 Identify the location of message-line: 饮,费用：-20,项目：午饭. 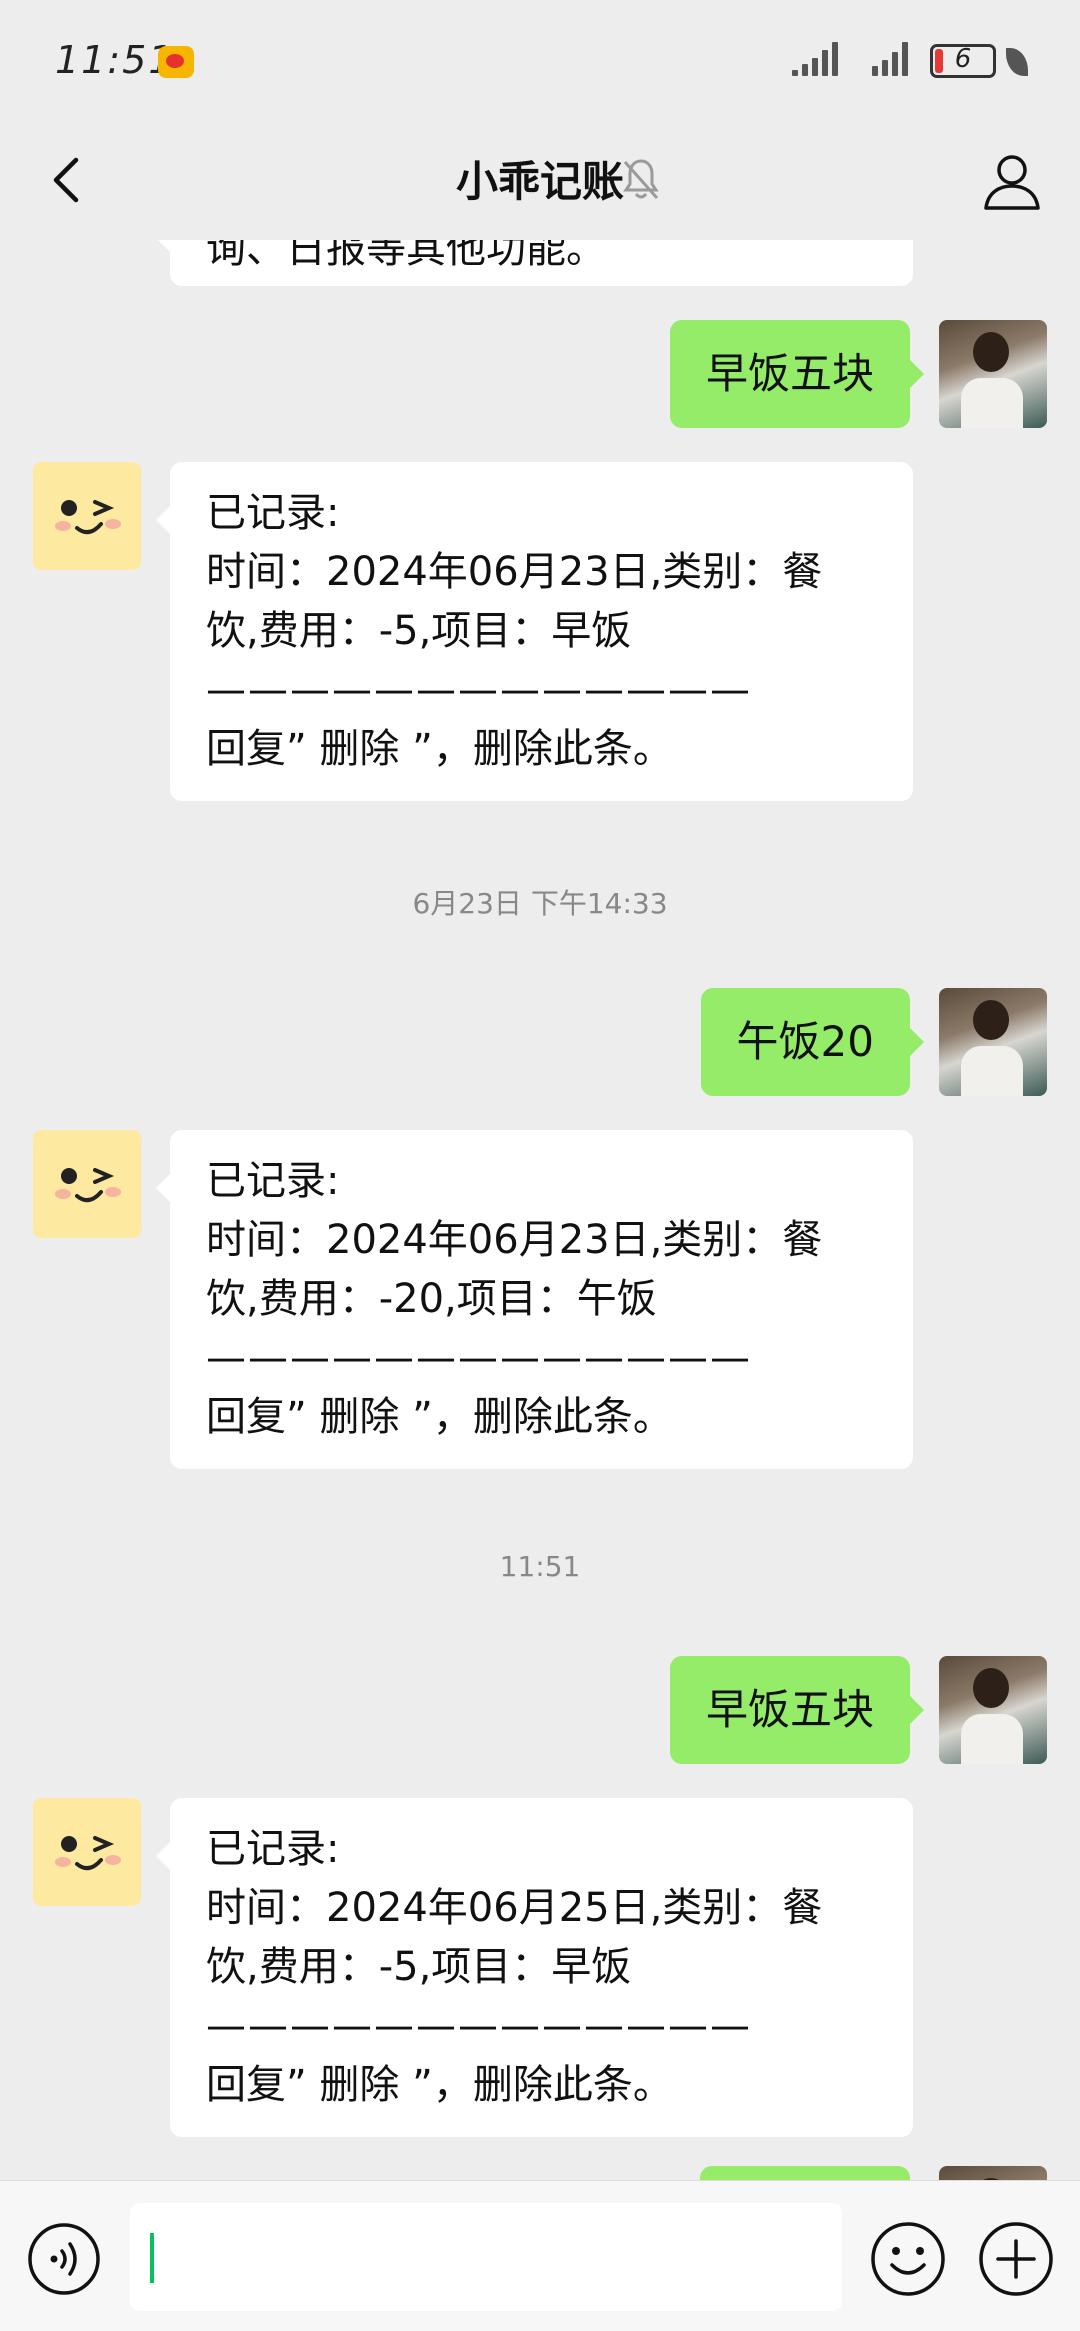
(431, 1299).